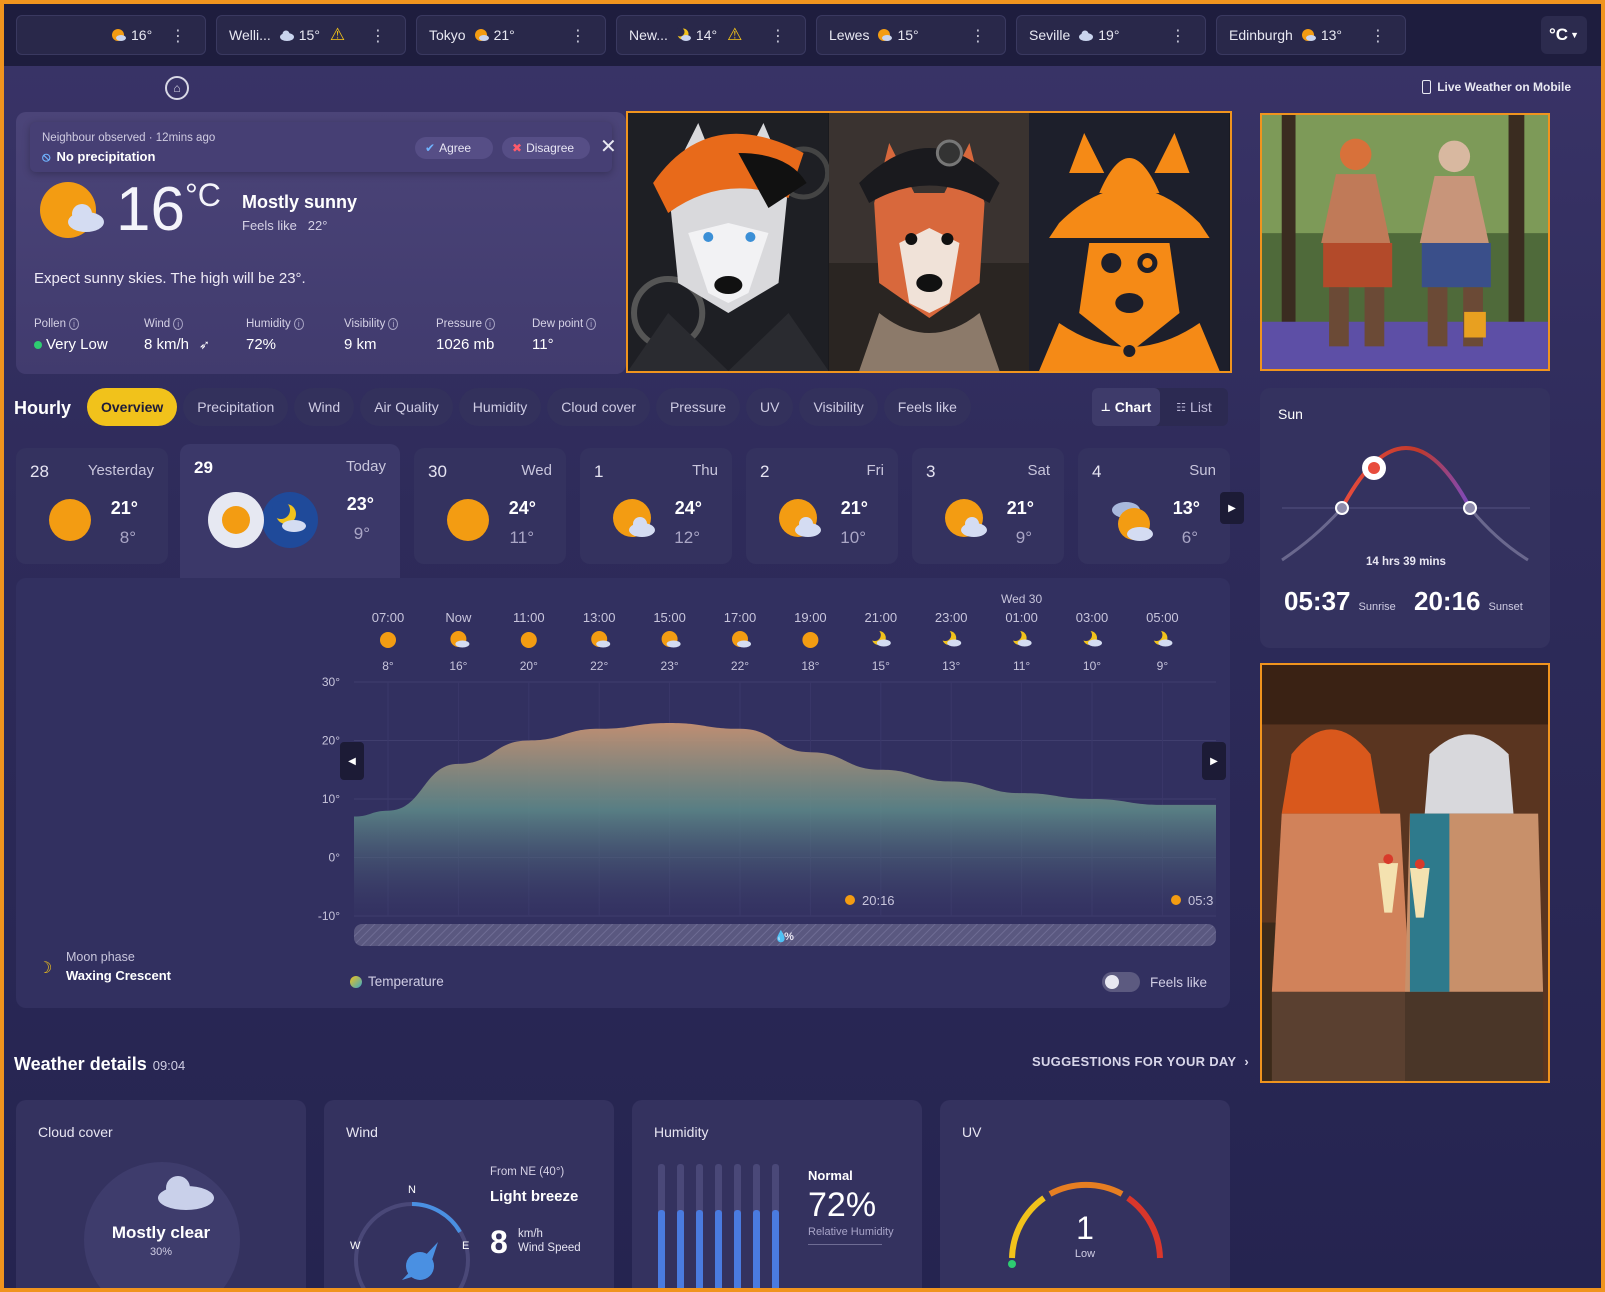 The width and height of the screenshot is (1605, 1292). What do you see at coordinates (161, 1194) in the screenshot?
I see `cloud-cover-card: Cloud cover Mostly clear 30%` at bounding box center [161, 1194].